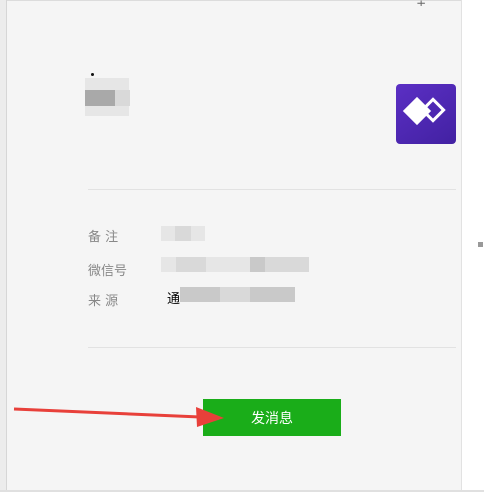 This screenshot has height=492, width=484. What do you see at coordinates (107, 413) in the screenshot?
I see `arrow-shaft` at bounding box center [107, 413].